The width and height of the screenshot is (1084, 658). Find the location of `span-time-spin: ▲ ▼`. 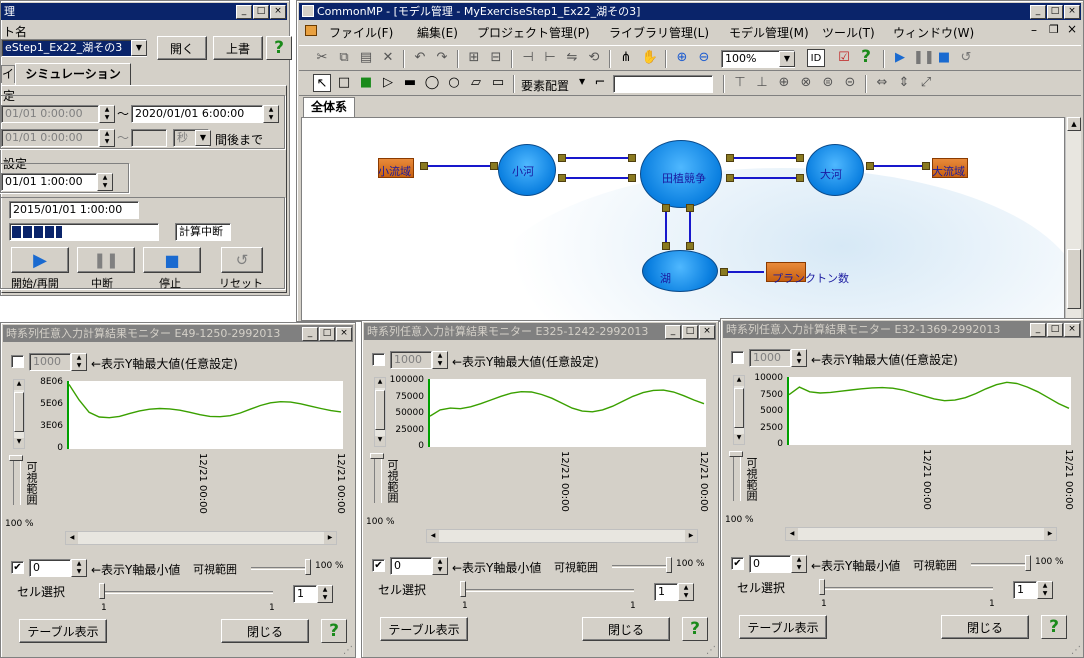

span-time-spin: ▲ ▼ is located at coordinates (107, 138).